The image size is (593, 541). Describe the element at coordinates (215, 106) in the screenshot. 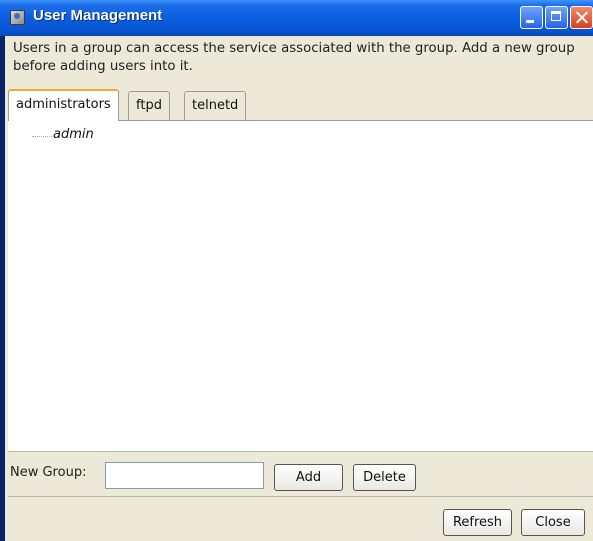

I see `tab-telnetd: telnetd` at that location.